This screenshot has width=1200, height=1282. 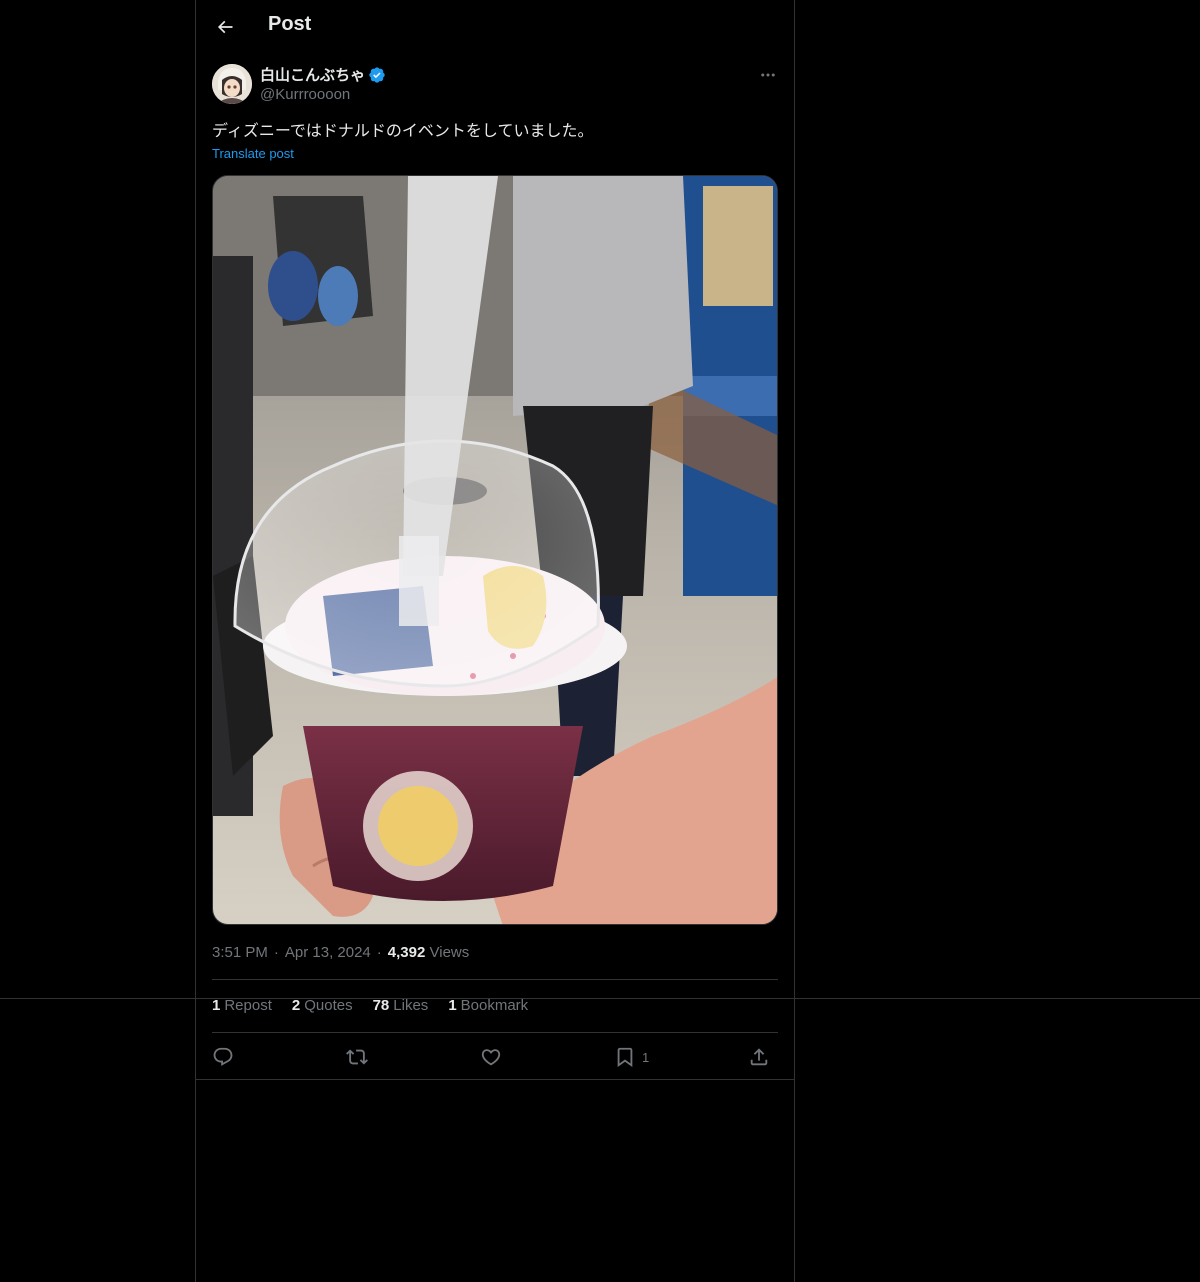 I want to click on reply-button, so click(x=223, y=1057).